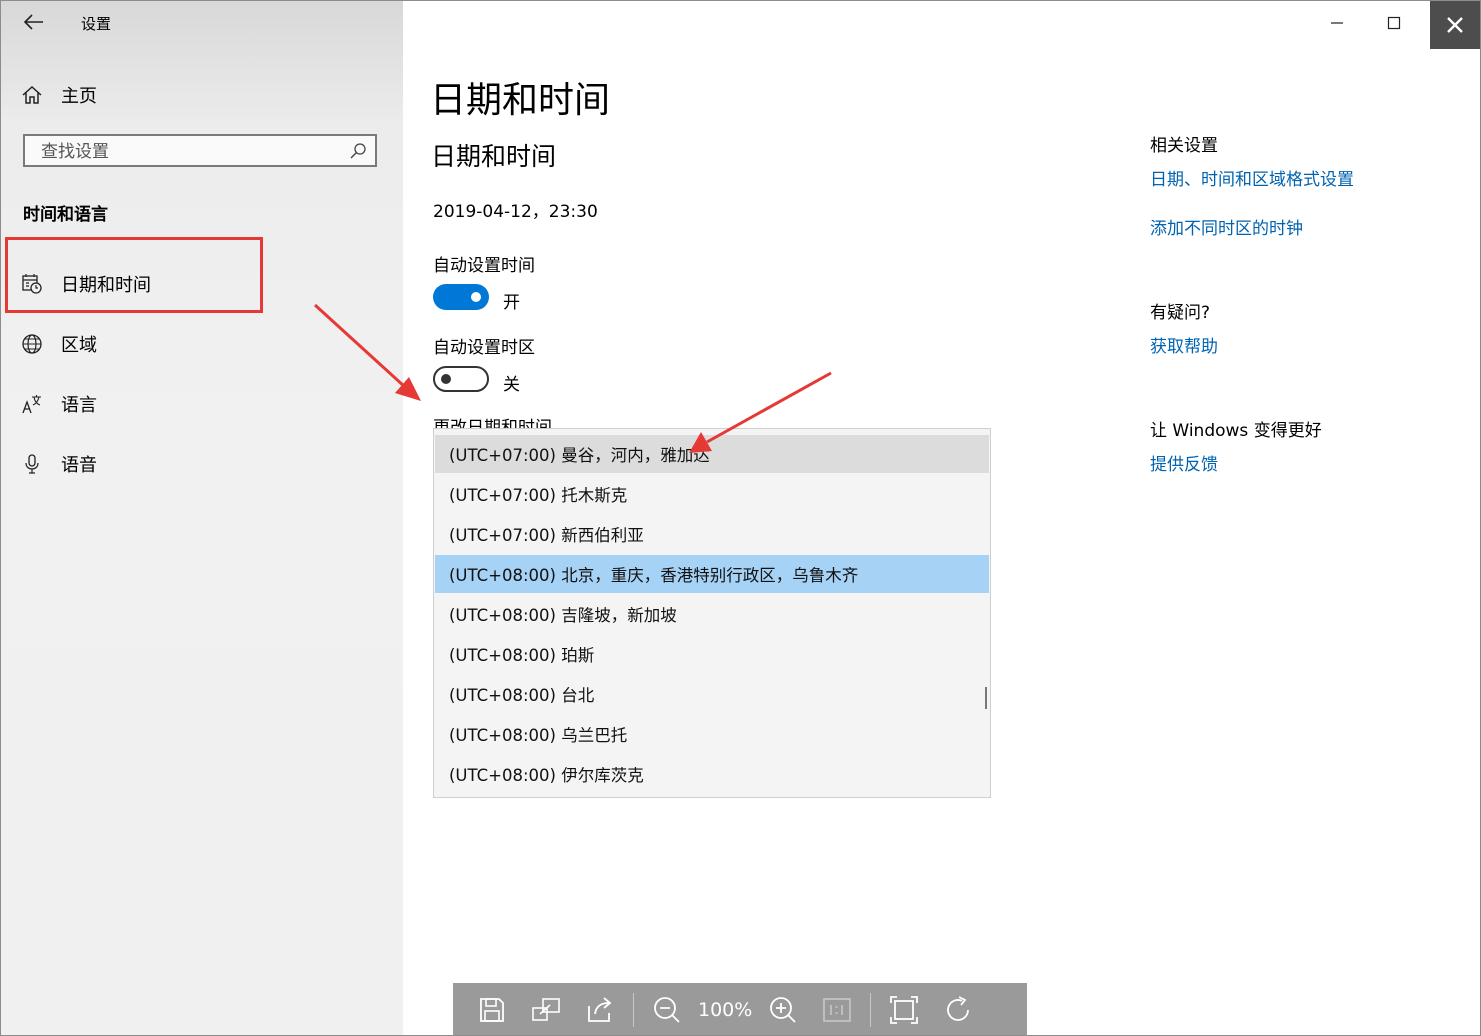 Image resolution: width=1481 pixels, height=1036 pixels. What do you see at coordinates (32, 94) in the screenshot?
I see `home-icon` at bounding box center [32, 94].